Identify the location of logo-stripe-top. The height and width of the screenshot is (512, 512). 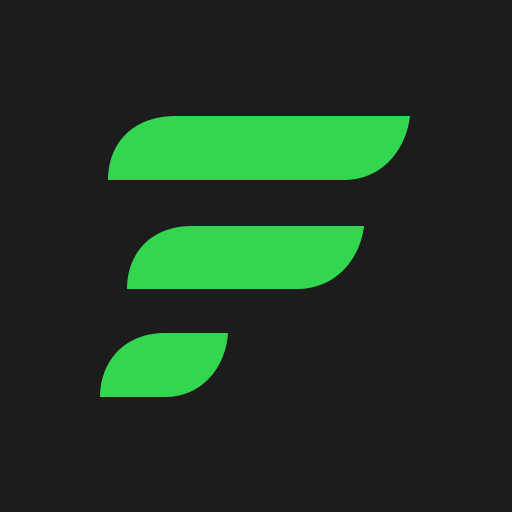
(259, 148).